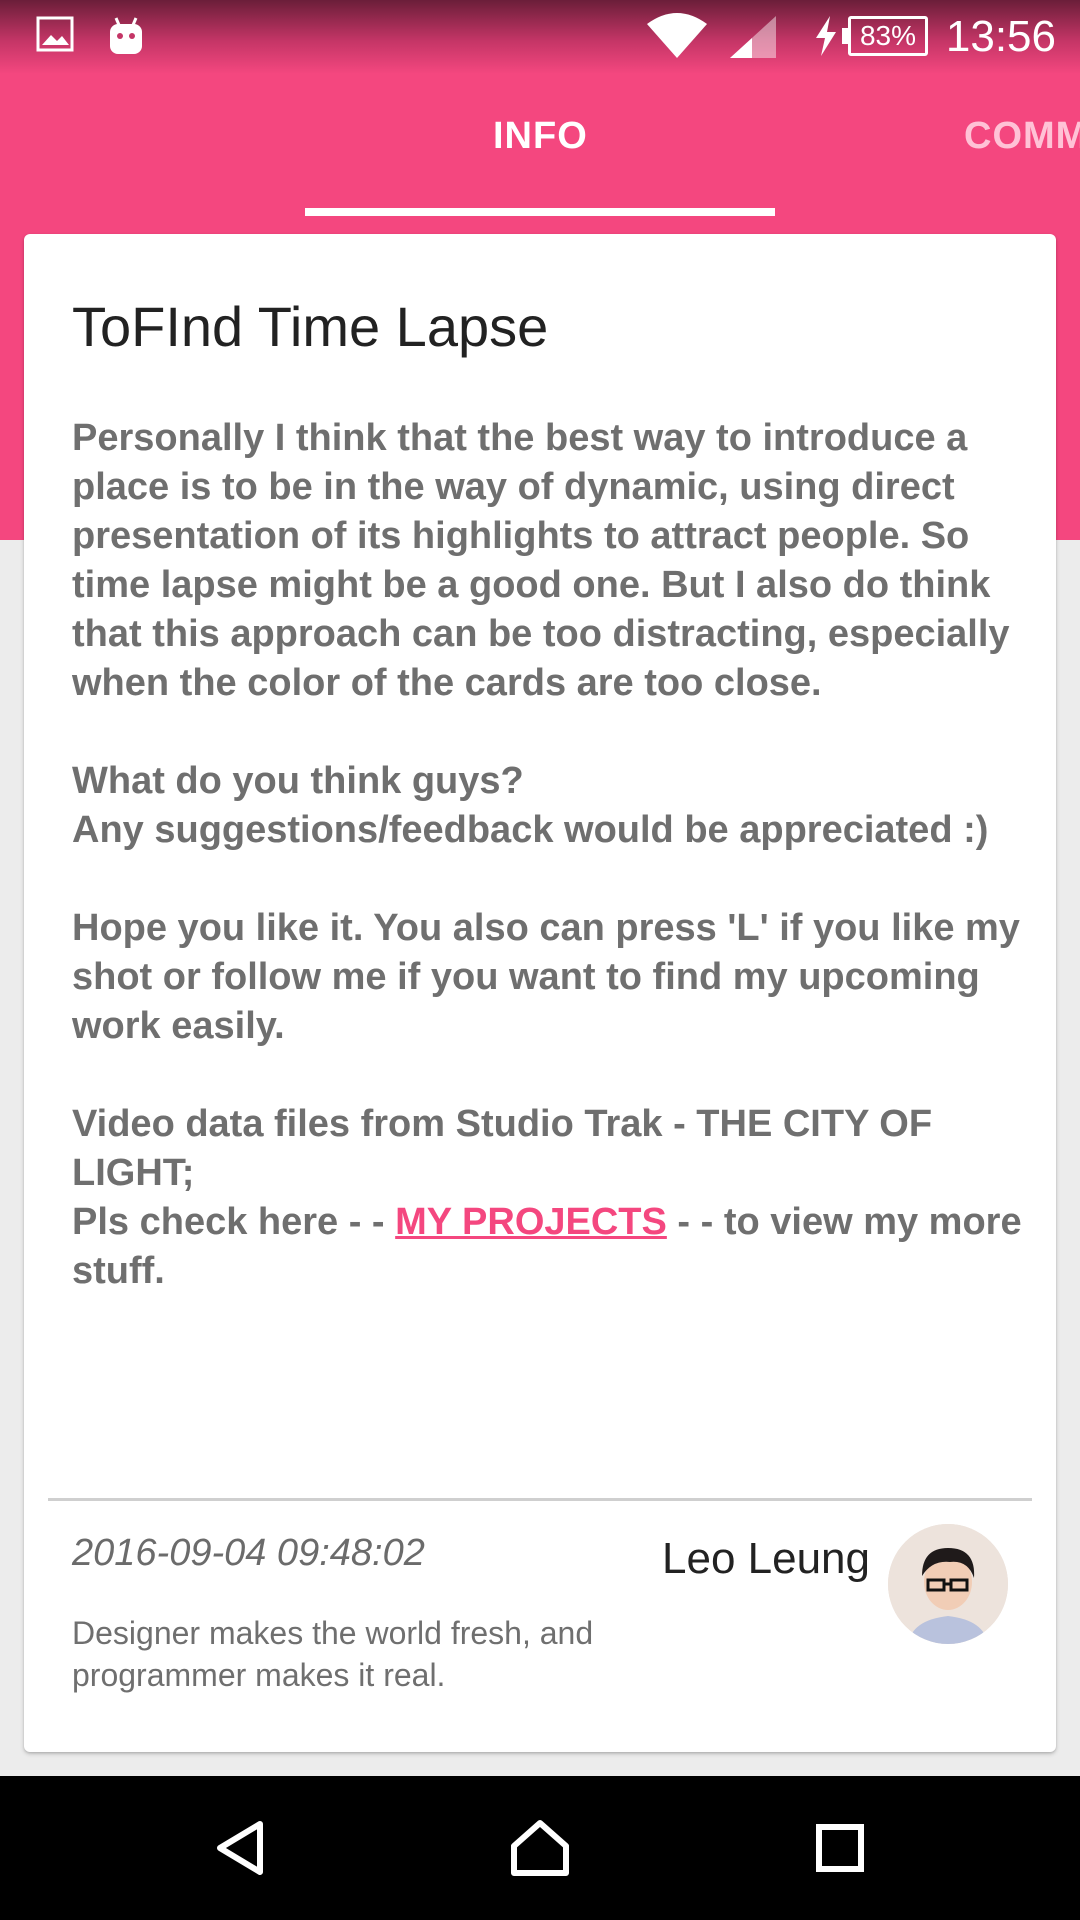  What do you see at coordinates (126, 35) in the screenshot?
I see `android-icon` at bounding box center [126, 35].